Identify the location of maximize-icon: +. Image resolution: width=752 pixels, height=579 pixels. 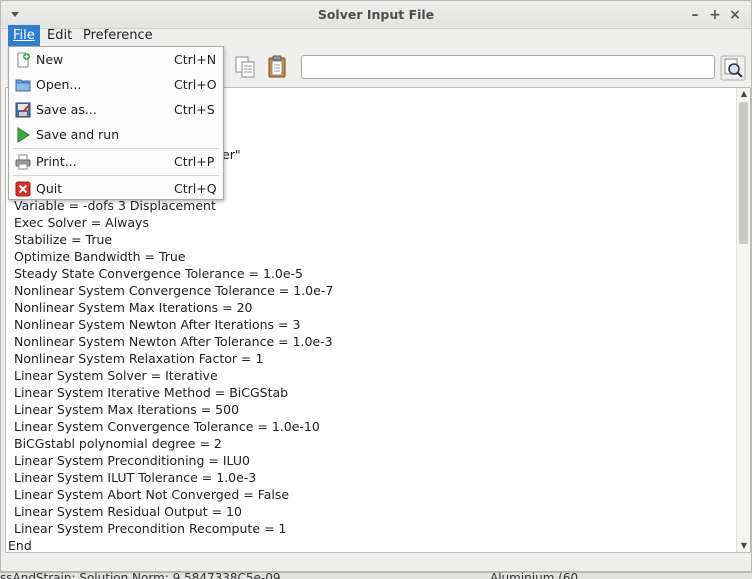
(715, 15).